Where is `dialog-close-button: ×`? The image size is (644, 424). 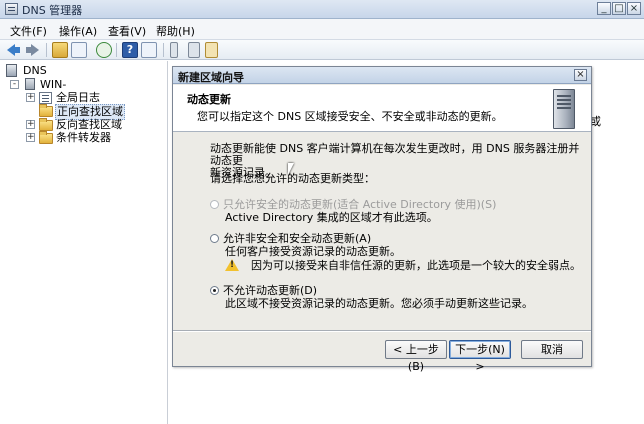 dialog-close-button: × is located at coordinates (580, 75).